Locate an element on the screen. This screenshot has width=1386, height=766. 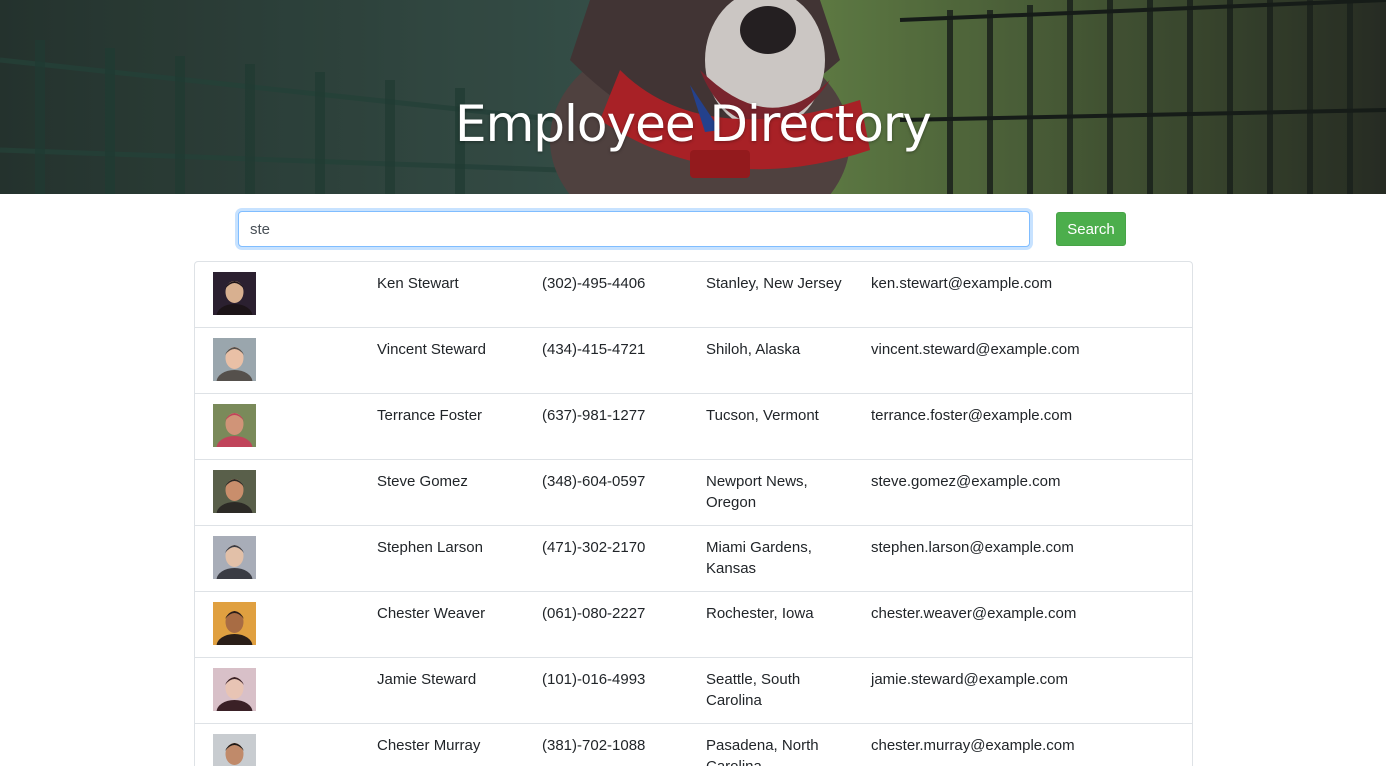
employee-location: Seattle, South Carolina is located at coordinates (753, 690).